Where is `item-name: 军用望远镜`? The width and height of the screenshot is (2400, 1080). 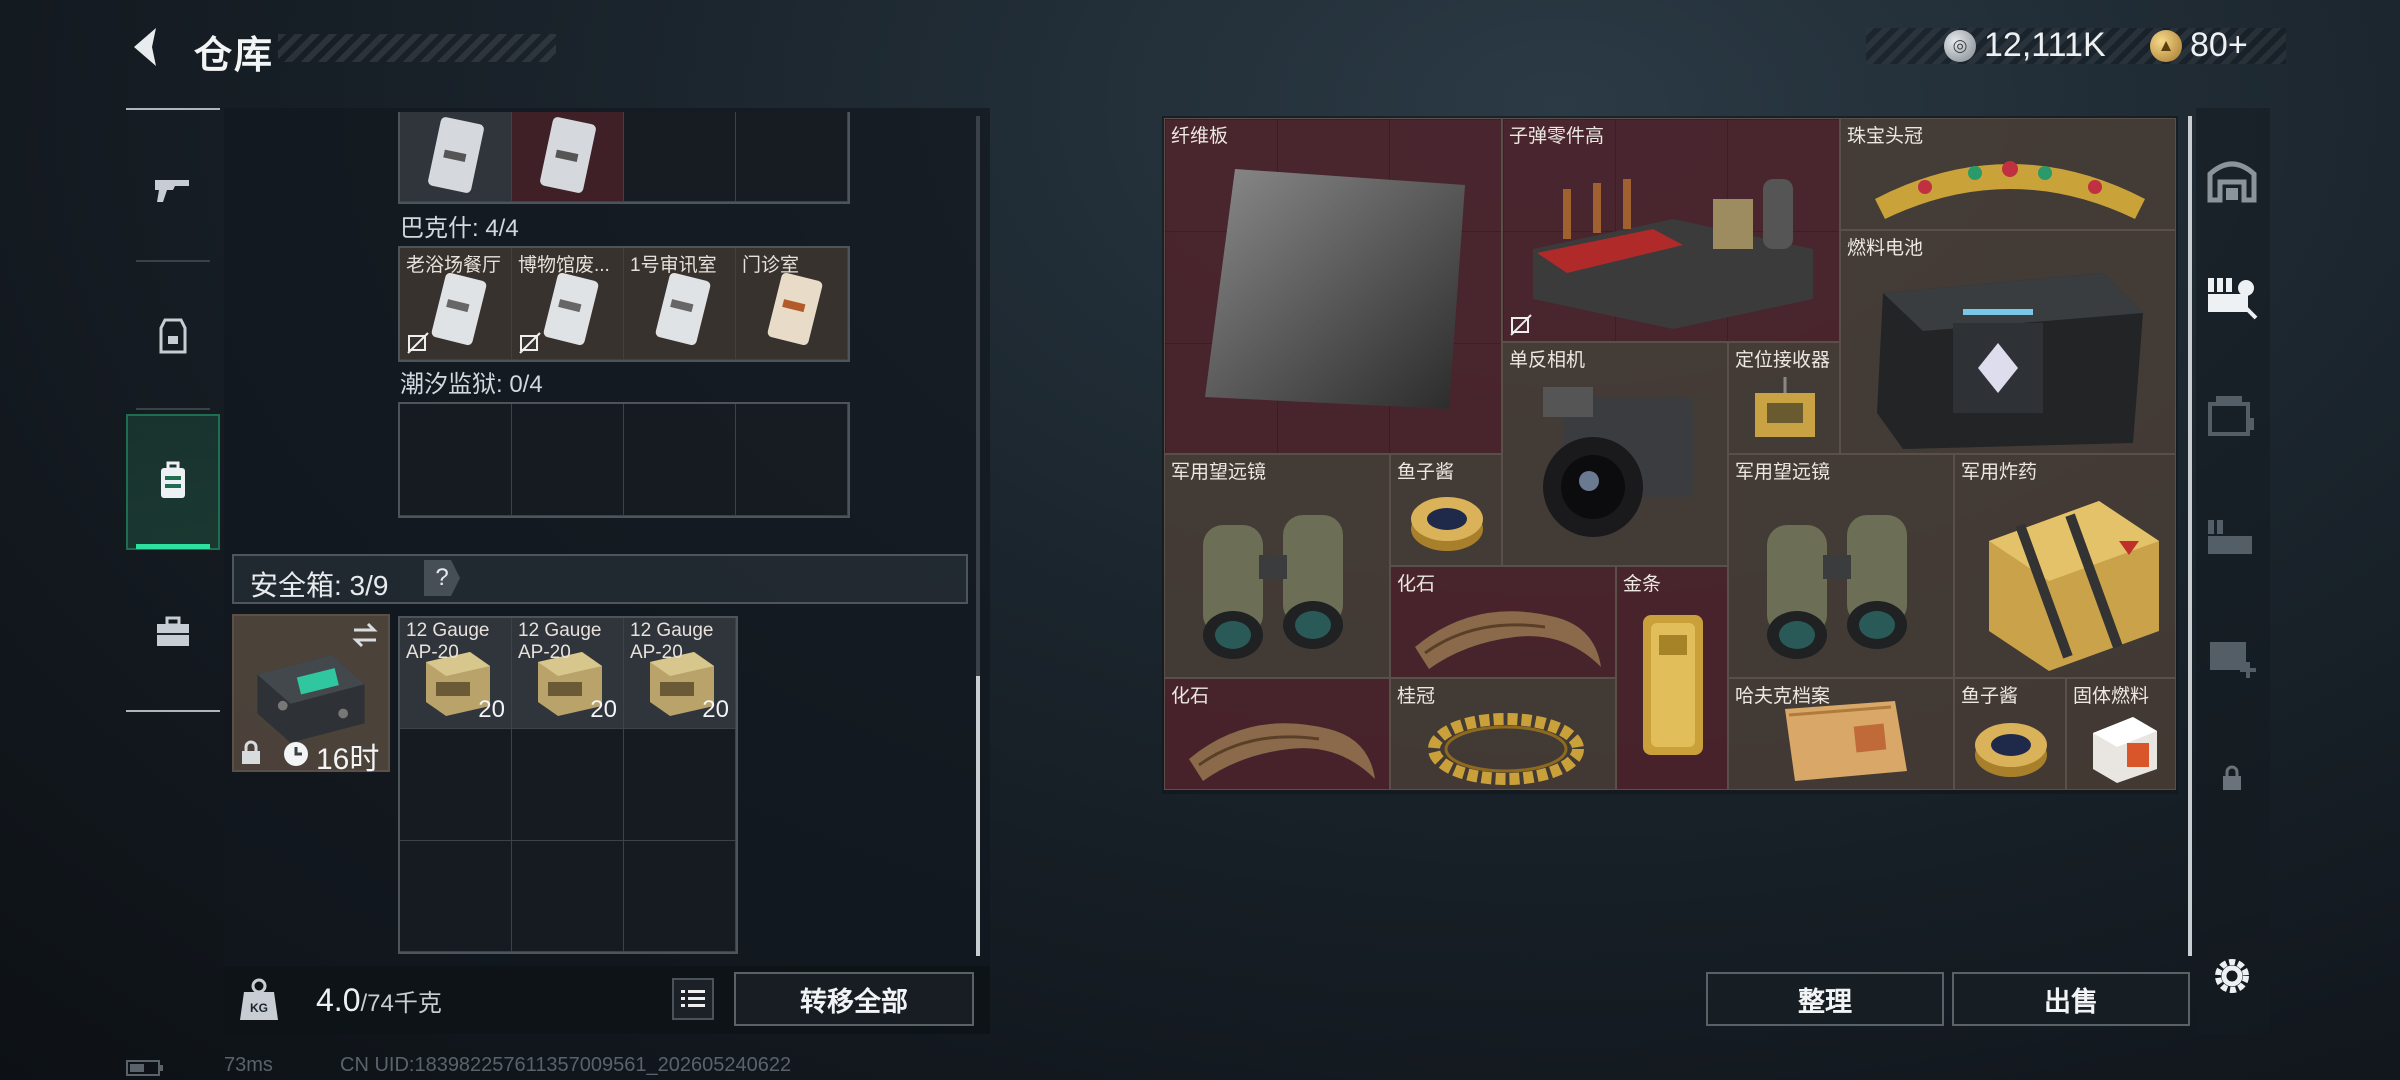
item-name: 军用望远镜 is located at coordinates (1783, 472).